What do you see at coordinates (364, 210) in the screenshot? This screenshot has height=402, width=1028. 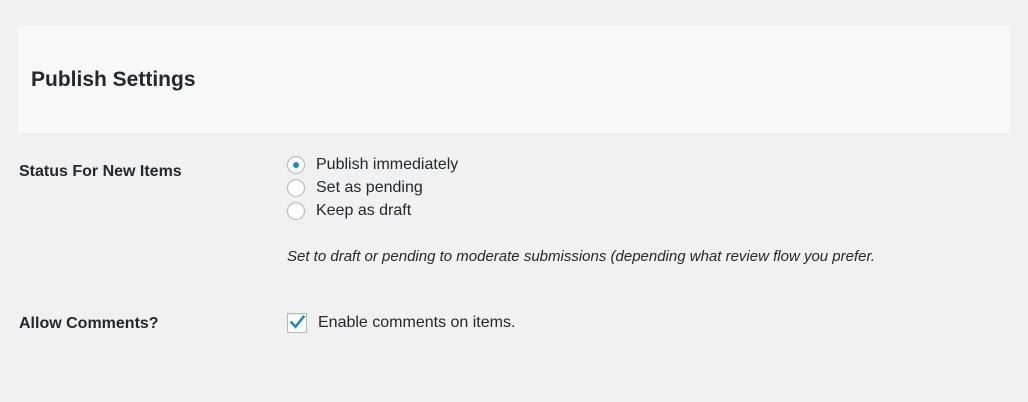 I see `radio-option-label: Keep as draft` at bounding box center [364, 210].